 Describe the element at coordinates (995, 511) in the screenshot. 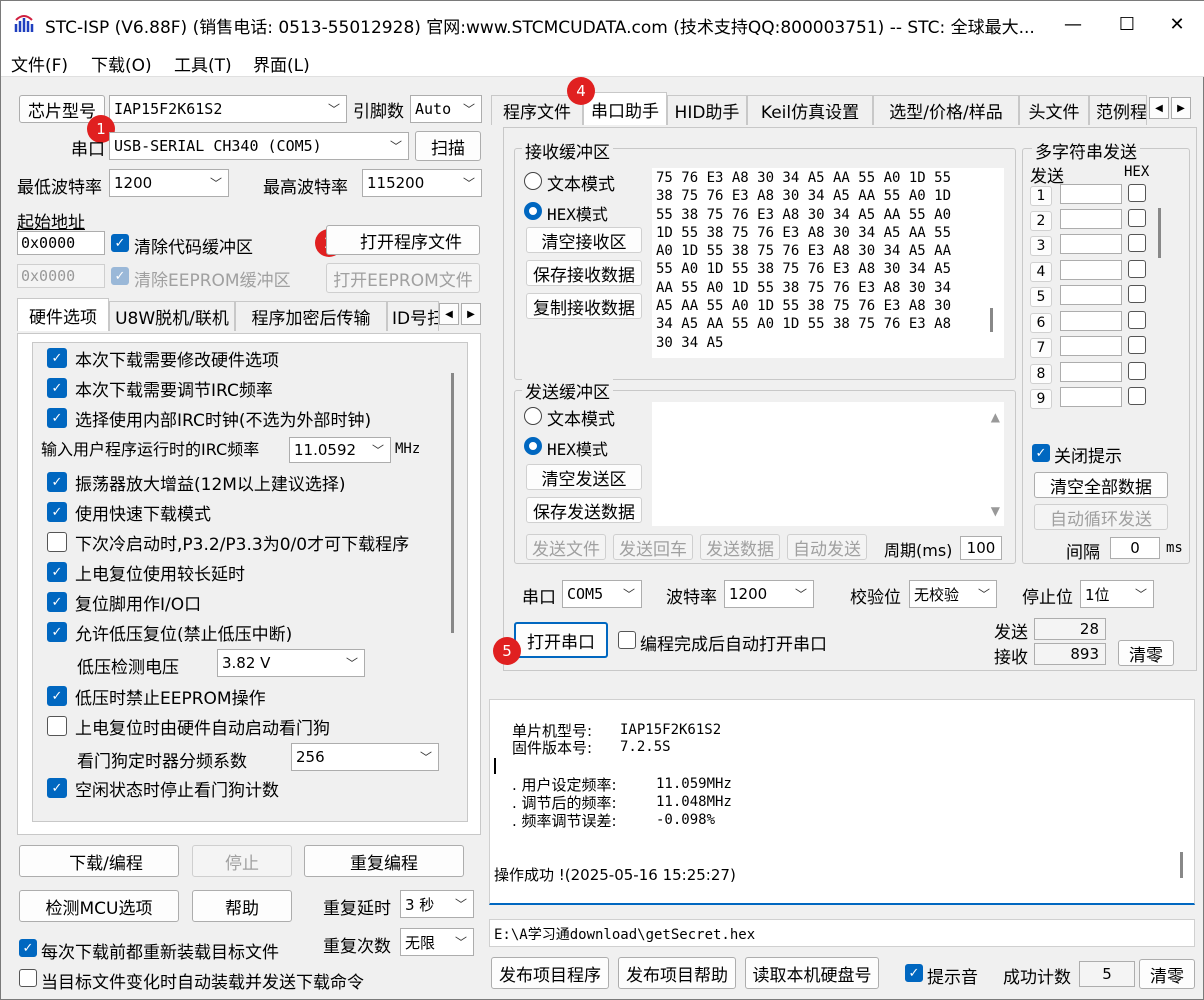

I see `scroll-down-icon: ▼` at that location.